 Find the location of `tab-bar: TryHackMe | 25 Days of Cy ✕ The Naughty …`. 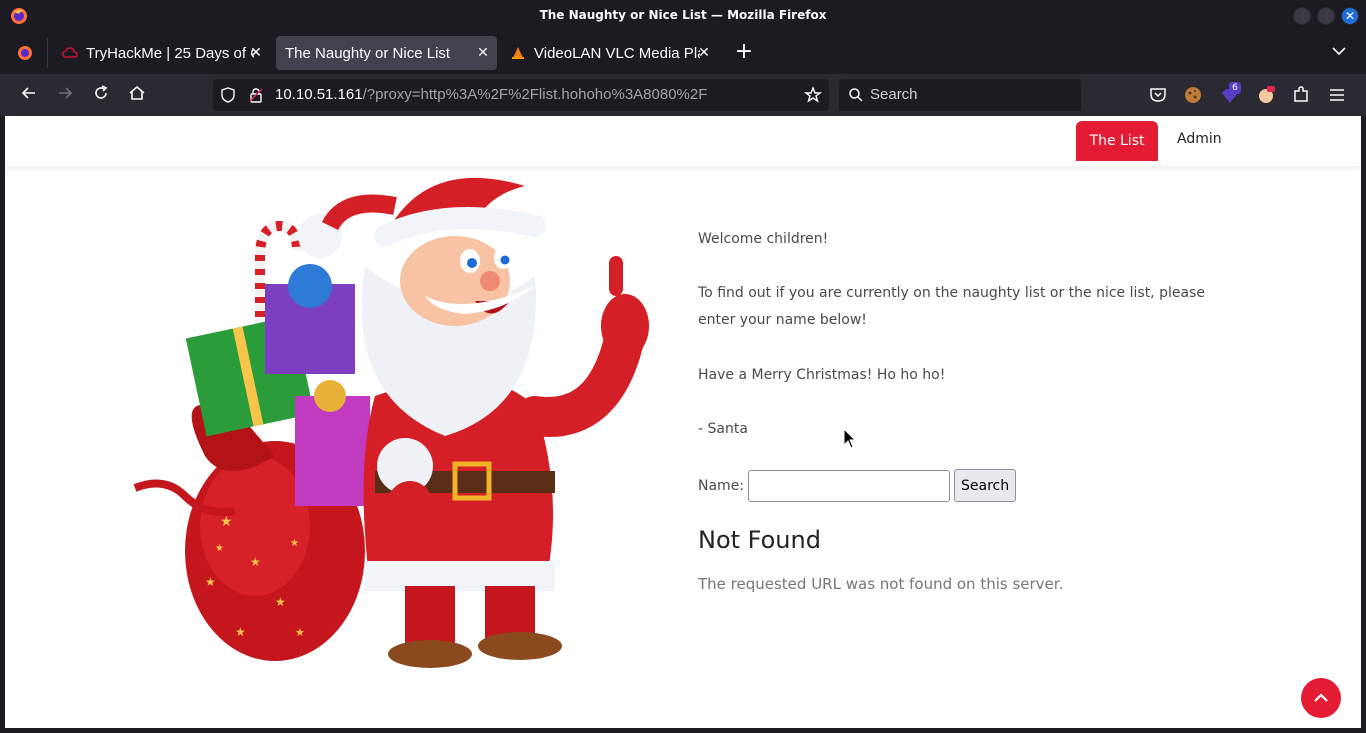

tab-bar: TryHackMe | 25 Days of Cy ✕ The Naughty … is located at coordinates (683, 53).